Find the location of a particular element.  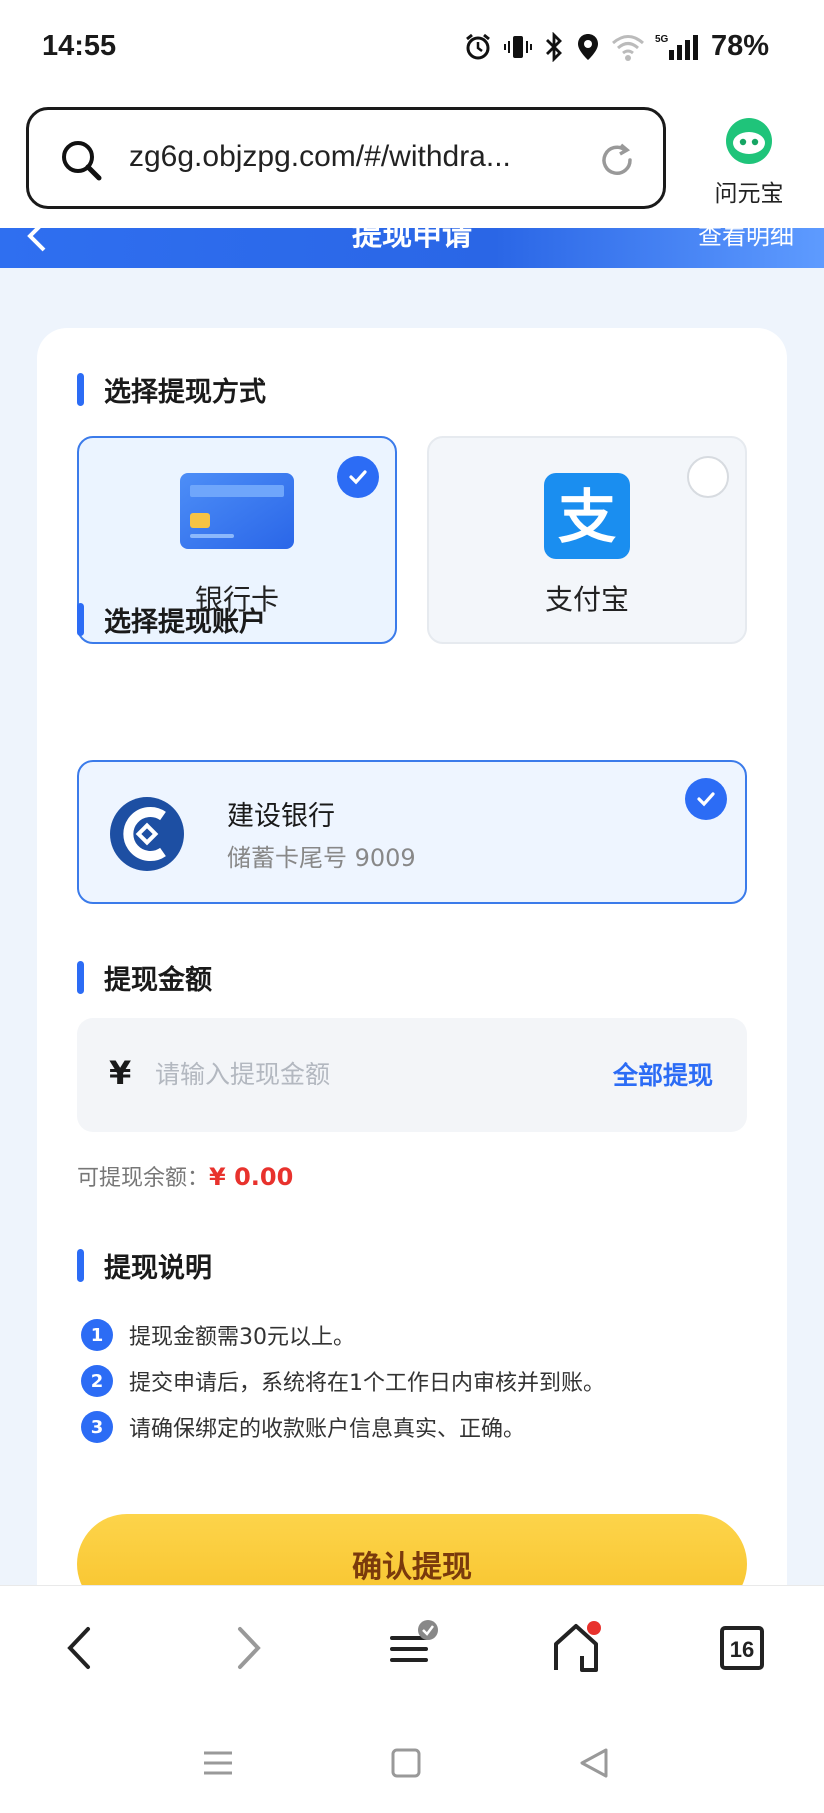

list-item: 2 提交申请后，系统将在1个工作日内审核并到账。 is located at coordinates (343, 1381).